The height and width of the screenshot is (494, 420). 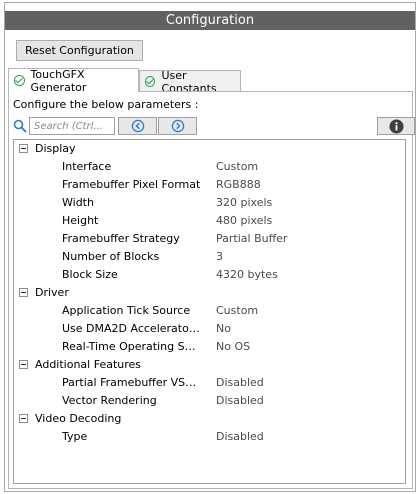 I want to click on property-value: Partial Buffer, so click(x=251, y=238).